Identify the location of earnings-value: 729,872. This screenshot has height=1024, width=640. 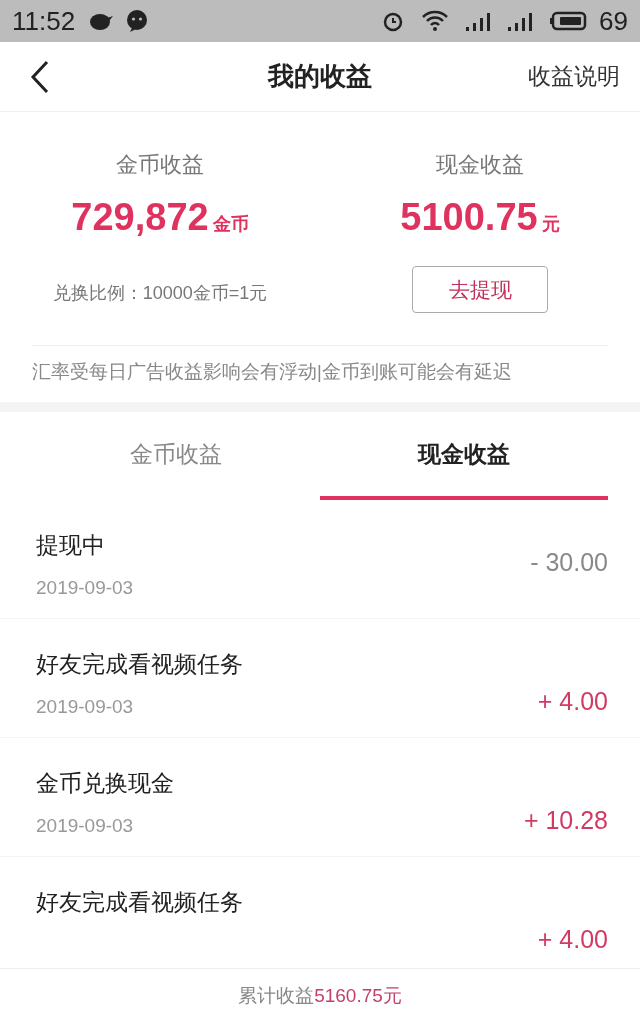
(140, 217).